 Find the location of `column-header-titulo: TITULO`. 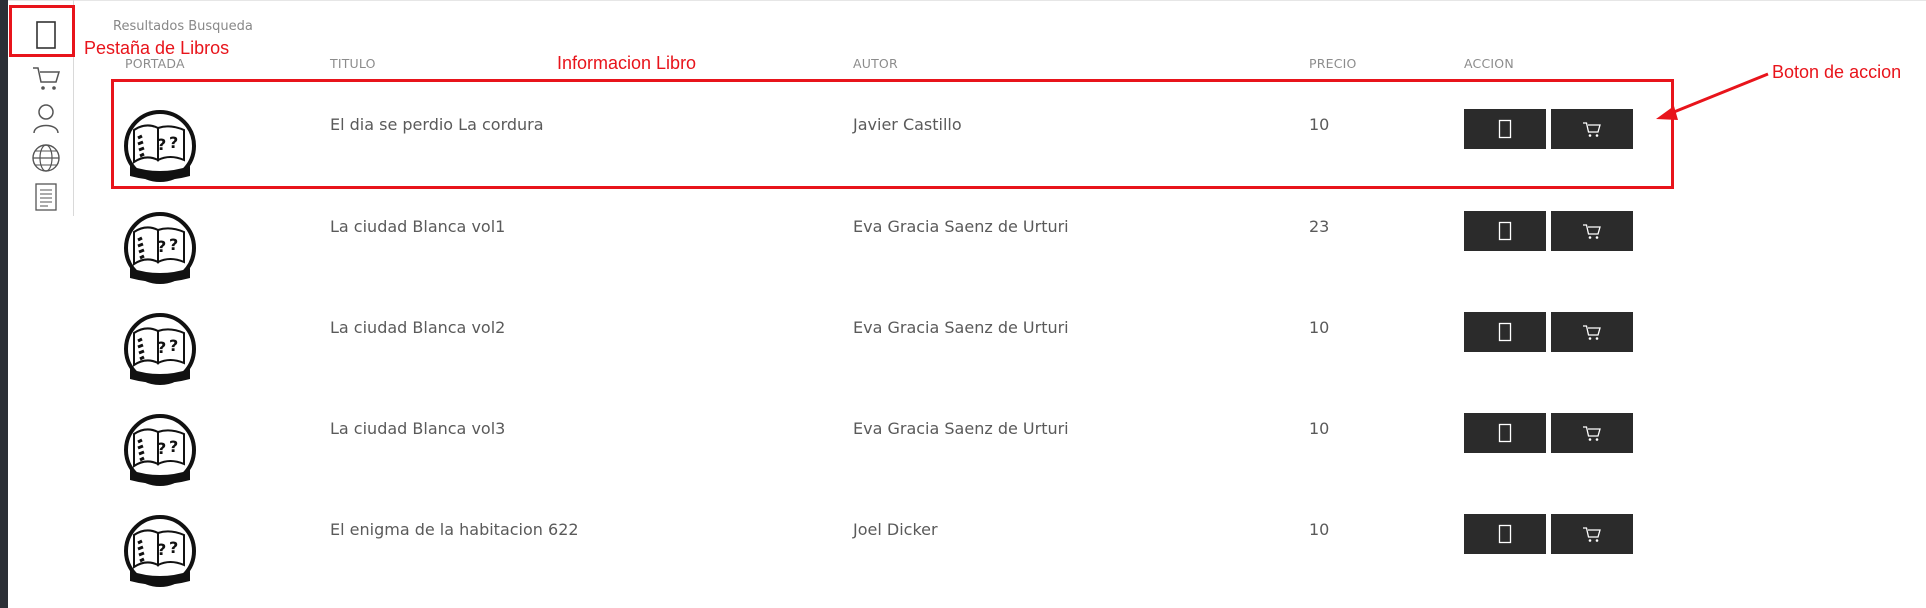

column-header-titulo: TITULO is located at coordinates (353, 63).